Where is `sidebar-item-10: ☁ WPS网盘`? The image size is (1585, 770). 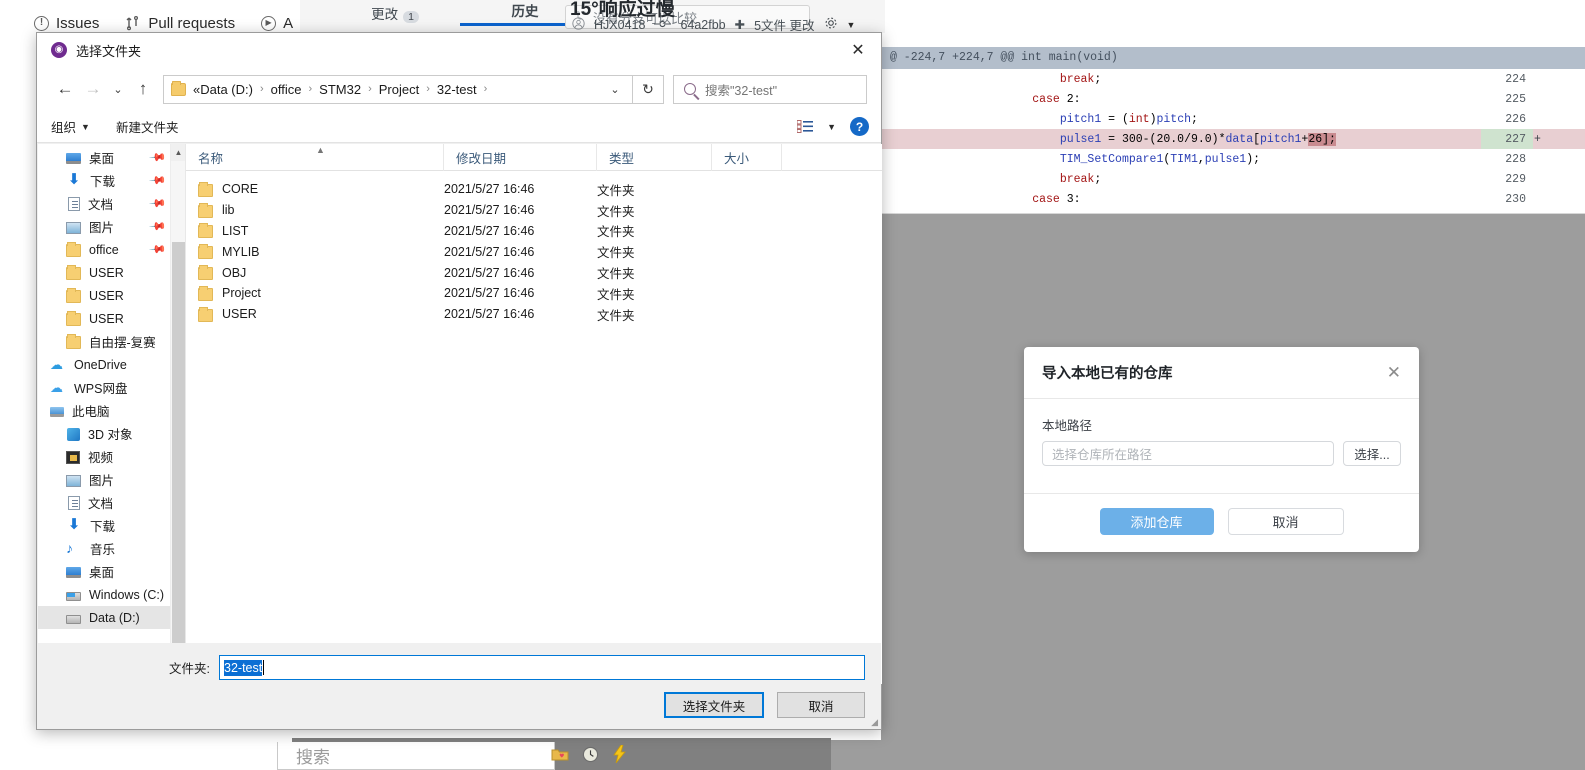
sidebar-item-10: ☁ WPS网盘 is located at coordinates (104, 387).